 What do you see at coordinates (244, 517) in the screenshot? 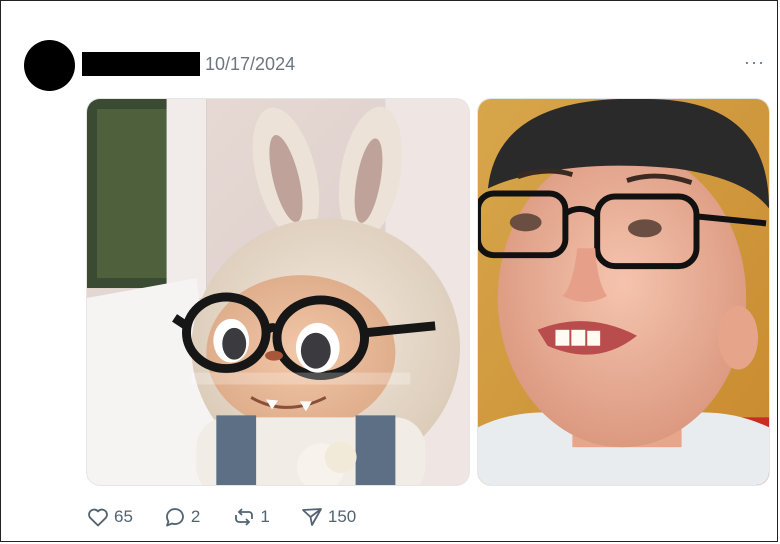
I see `repost-icon` at bounding box center [244, 517].